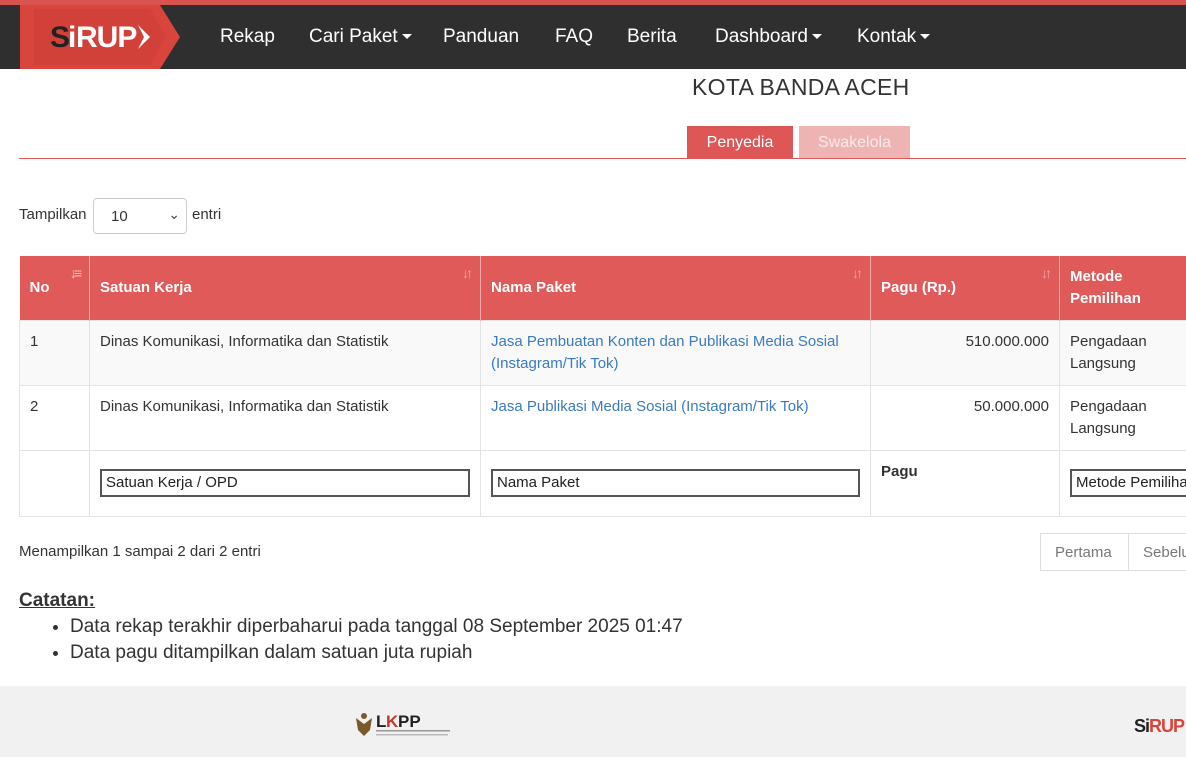  I want to click on sort-asc-icon: ↓≡, so click(75, 273).